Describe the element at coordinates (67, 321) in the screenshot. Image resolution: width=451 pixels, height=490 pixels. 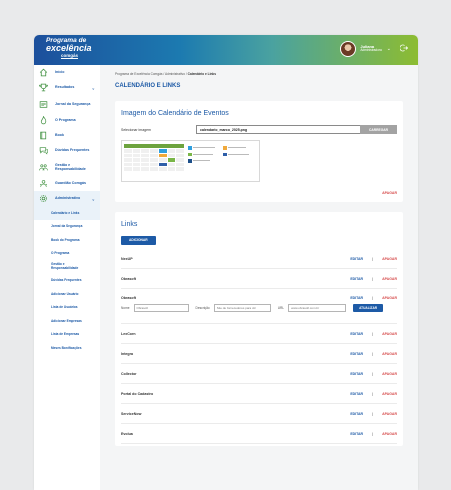
I see `submenu-item: Adicionar Empresas` at that location.